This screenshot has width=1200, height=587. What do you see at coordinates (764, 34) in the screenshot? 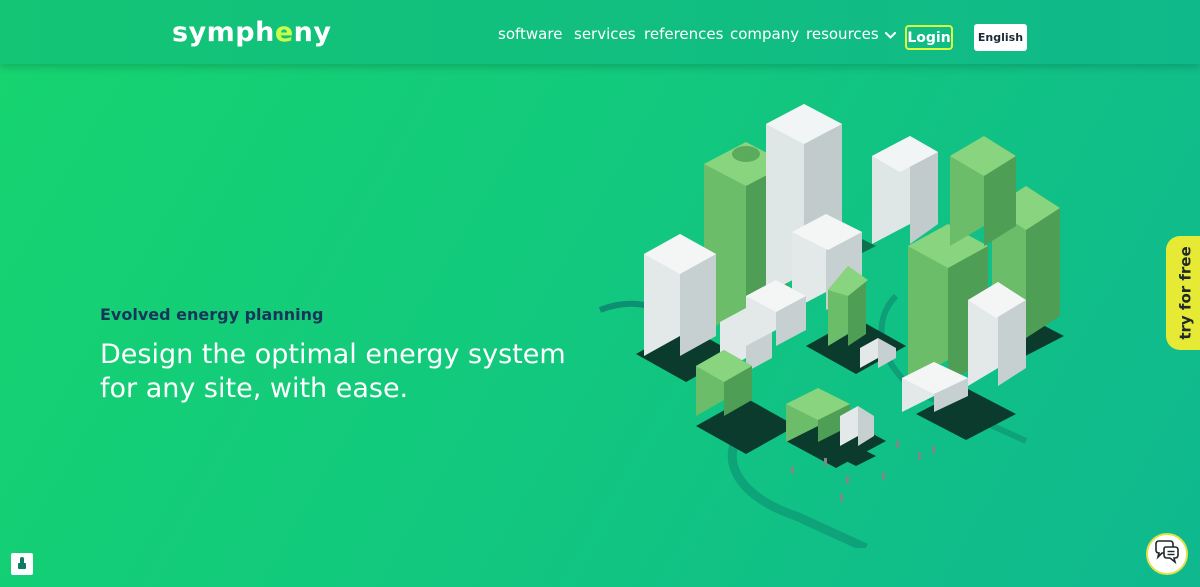
I see `nav-company: company` at bounding box center [764, 34].